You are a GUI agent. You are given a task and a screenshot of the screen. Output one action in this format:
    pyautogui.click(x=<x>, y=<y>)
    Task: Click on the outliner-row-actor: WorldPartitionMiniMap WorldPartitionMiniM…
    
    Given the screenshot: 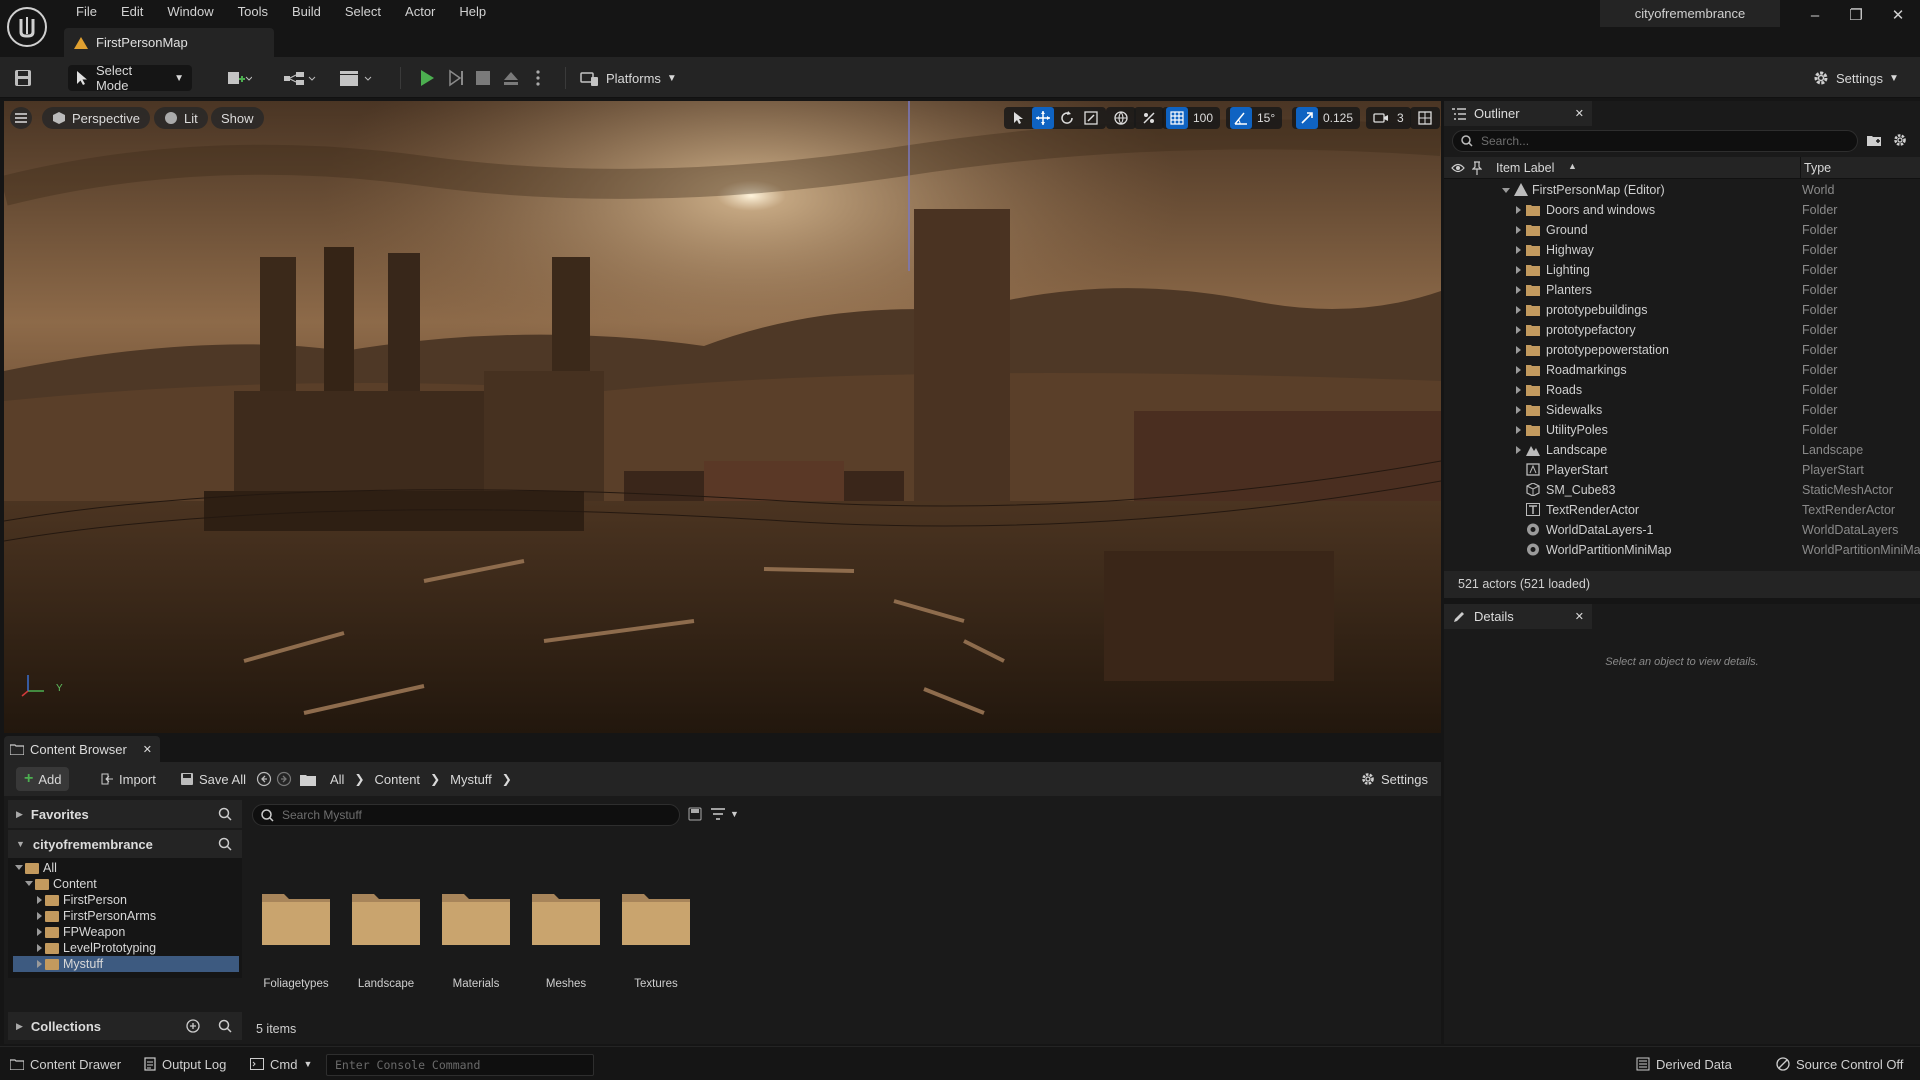 What is the action you would take?
    pyautogui.click(x=1682, y=550)
    